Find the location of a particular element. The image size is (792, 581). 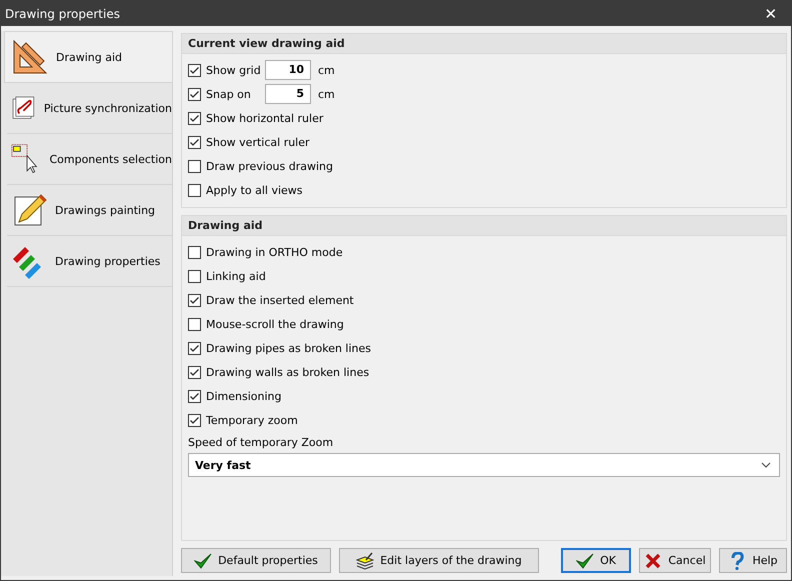

checkbox-label: Snap on is located at coordinates (231, 94).